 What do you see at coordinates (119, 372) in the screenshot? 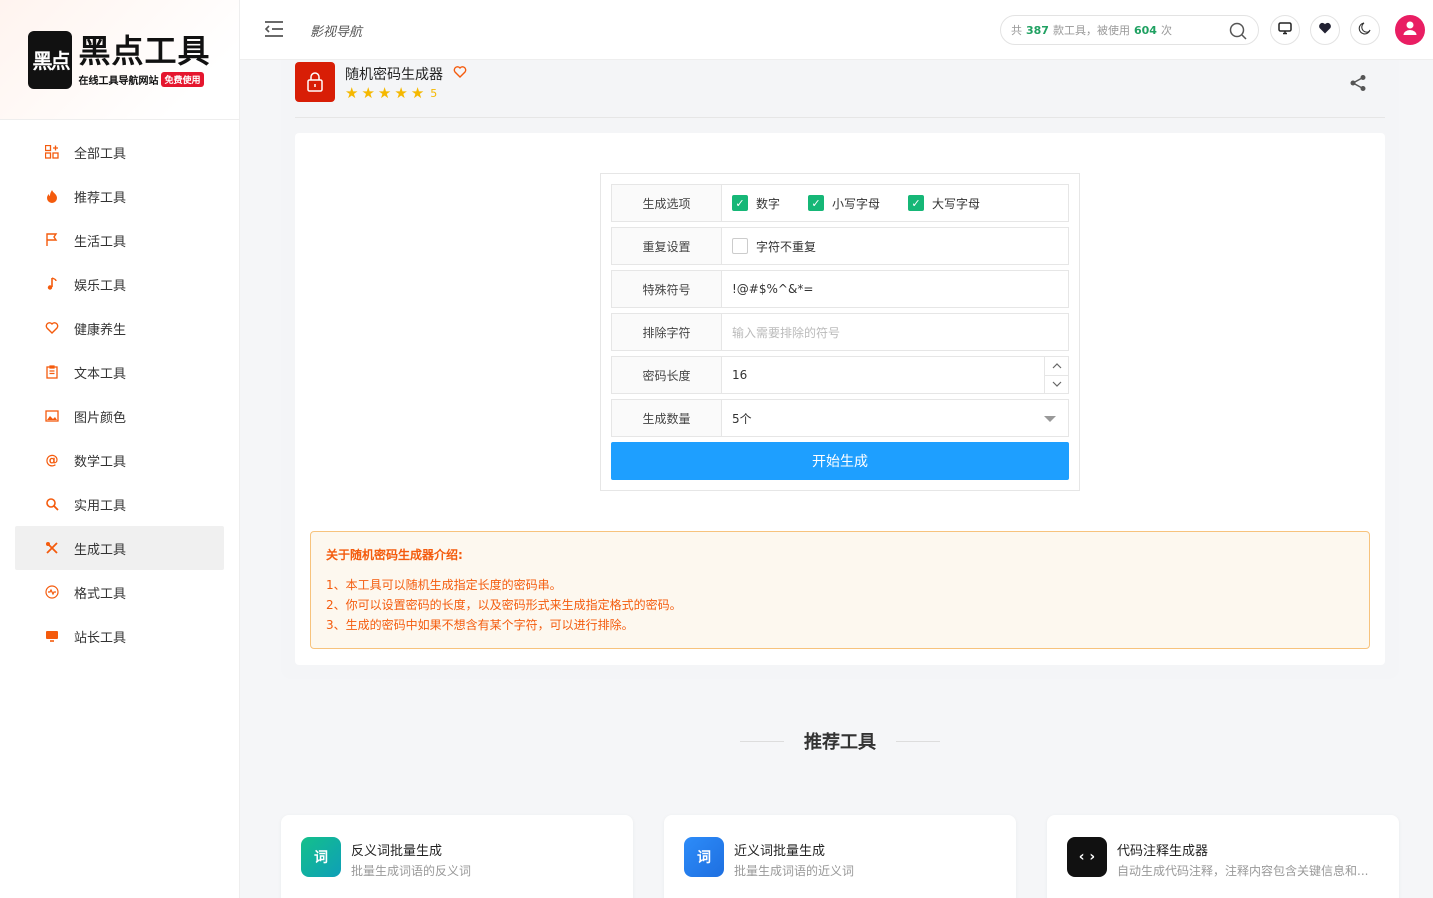
I see `sidebar-item-text: 文本工具` at bounding box center [119, 372].